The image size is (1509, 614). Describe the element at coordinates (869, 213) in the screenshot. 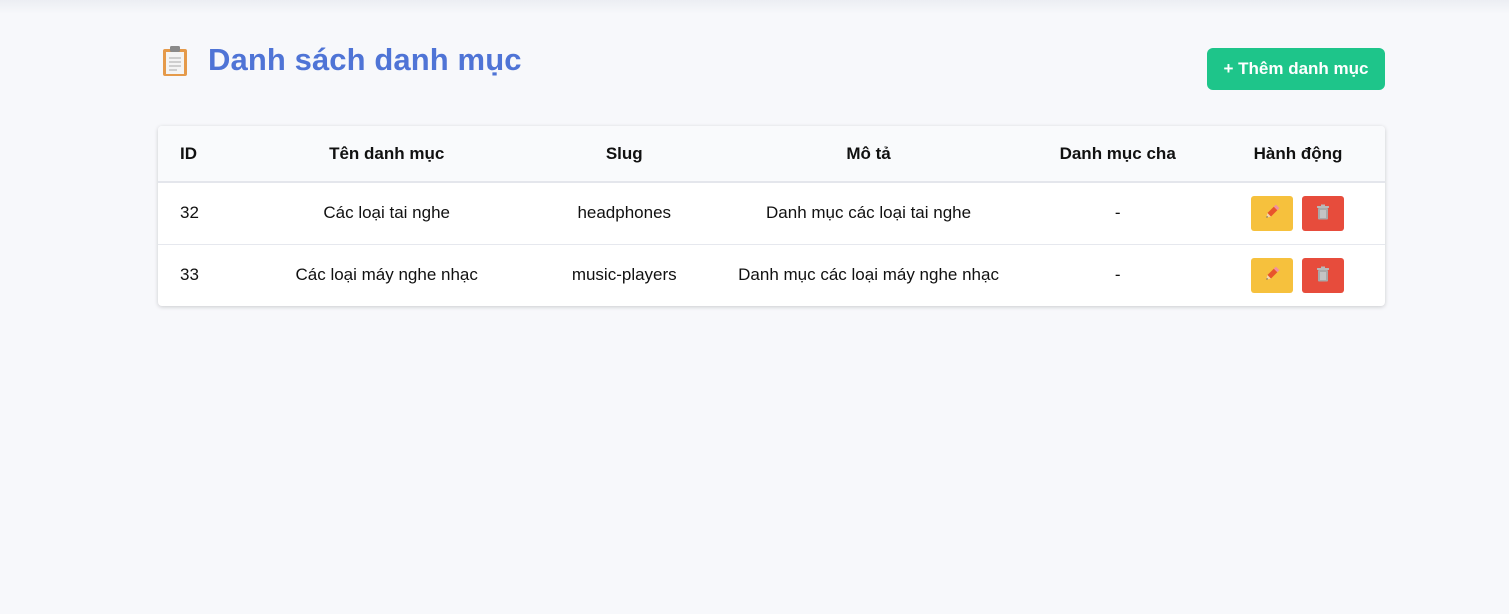

I see `cell-description: Danh mục các loại tai nghe` at that location.